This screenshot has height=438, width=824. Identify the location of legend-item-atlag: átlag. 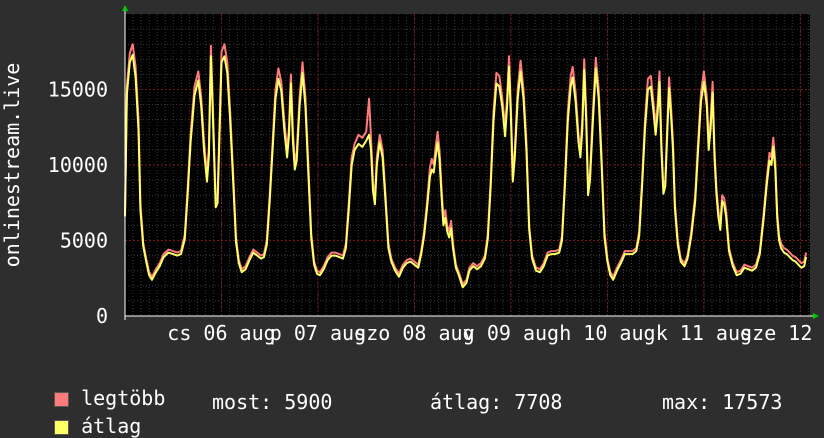
(85, 414).